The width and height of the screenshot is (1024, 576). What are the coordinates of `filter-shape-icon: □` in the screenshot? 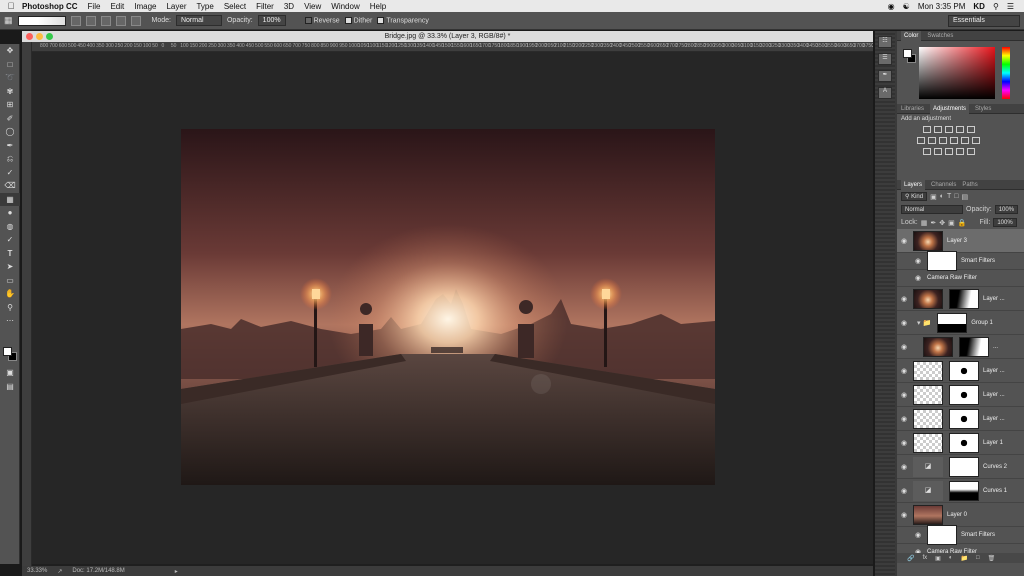 It's located at (956, 196).